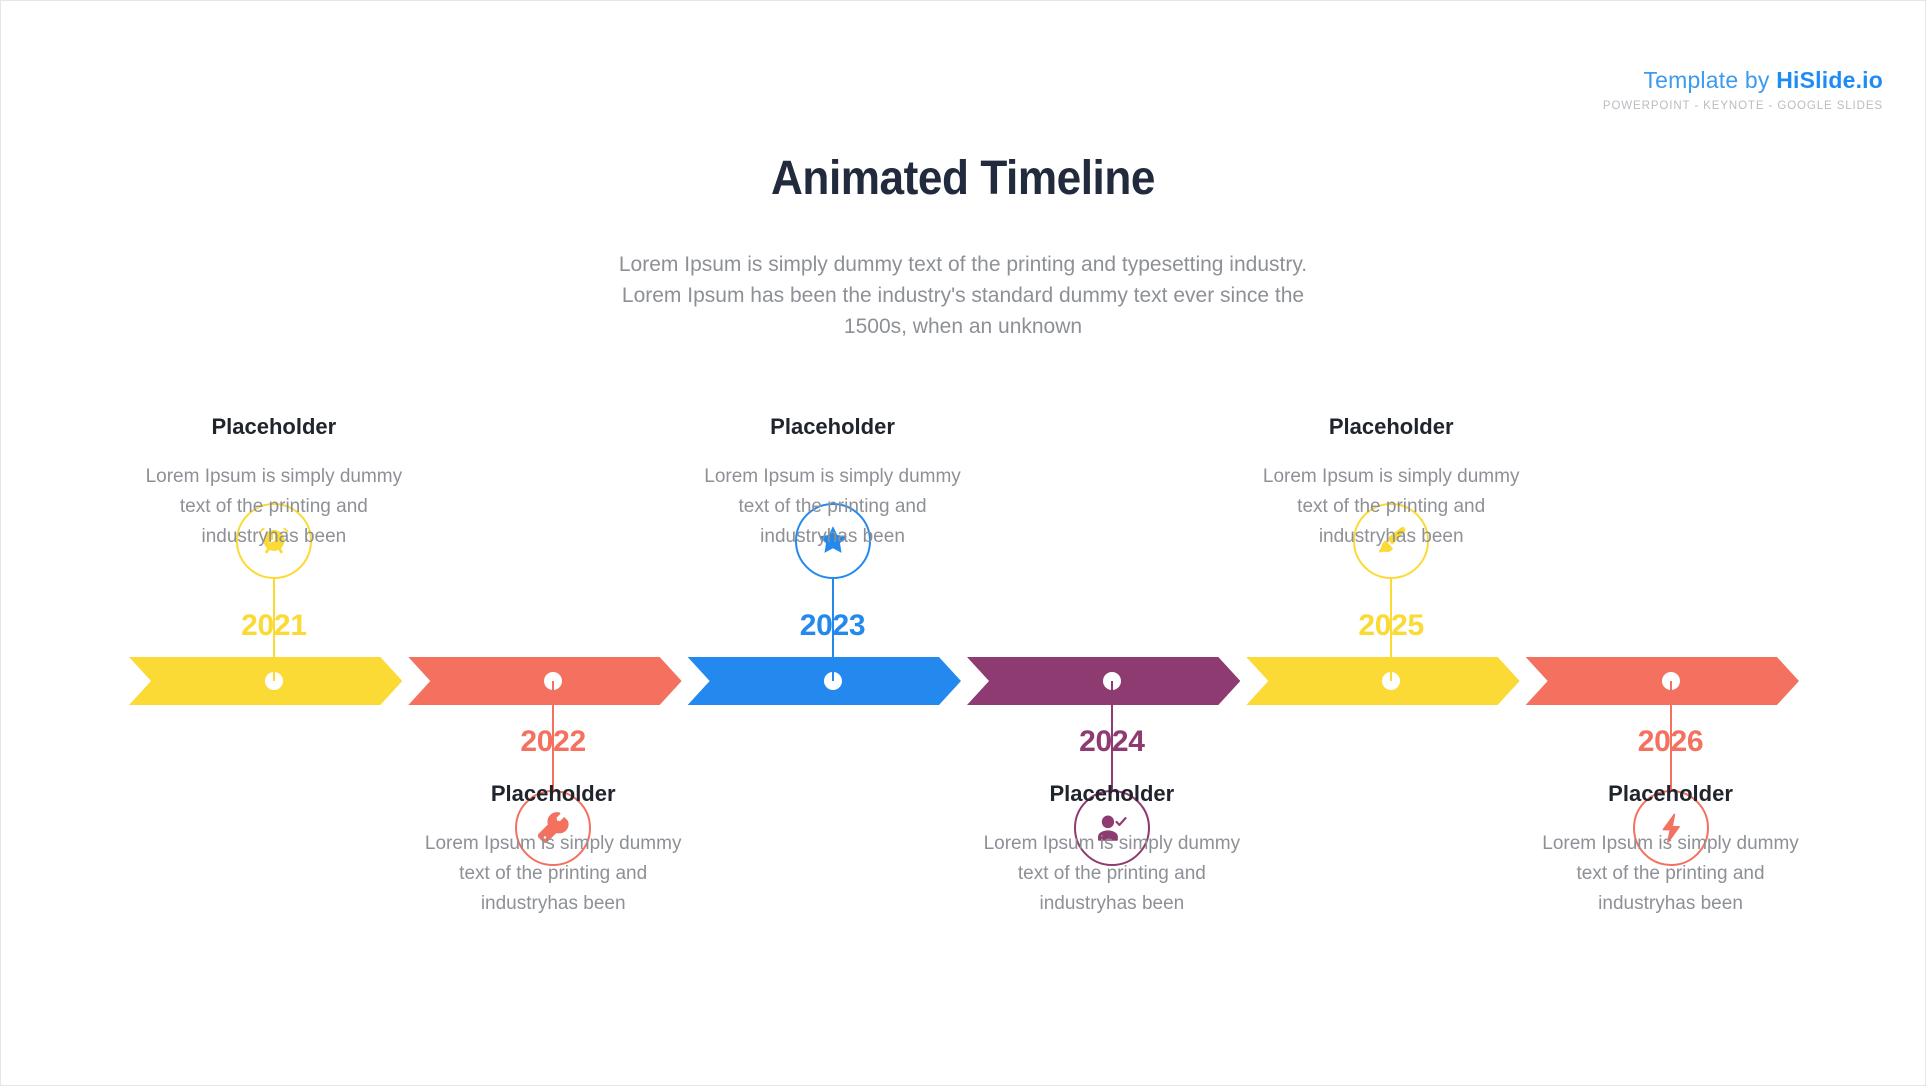 The height and width of the screenshot is (1086, 1926). What do you see at coordinates (832, 625) in the screenshot?
I see `timeline-year-2023: 2023` at bounding box center [832, 625].